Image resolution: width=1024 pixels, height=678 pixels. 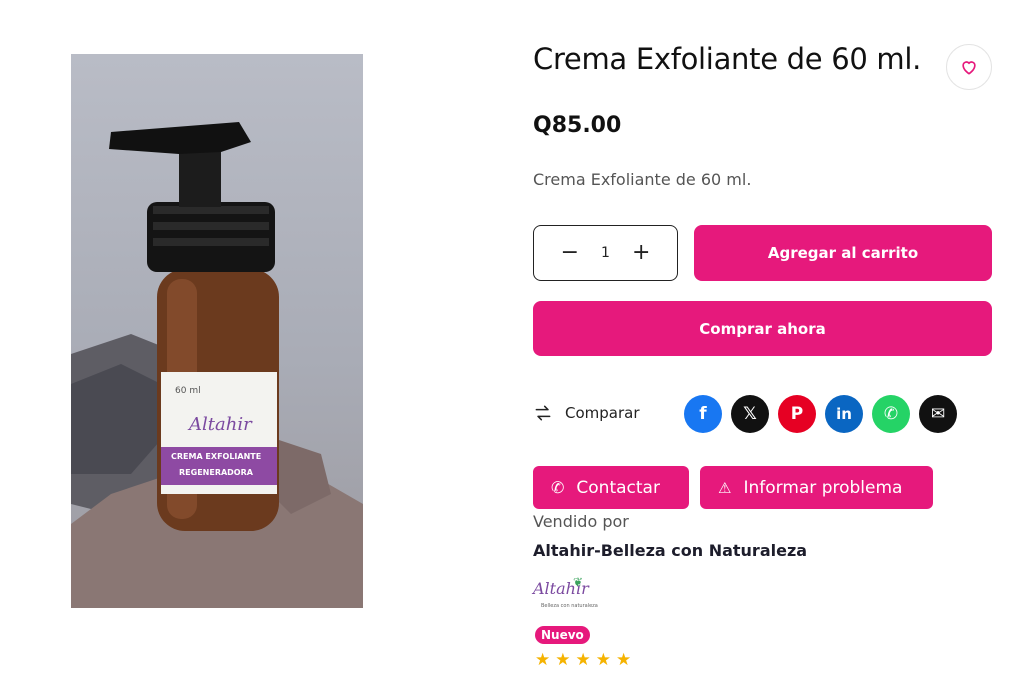 I want to click on email-icon: ✉, so click(x=938, y=414).